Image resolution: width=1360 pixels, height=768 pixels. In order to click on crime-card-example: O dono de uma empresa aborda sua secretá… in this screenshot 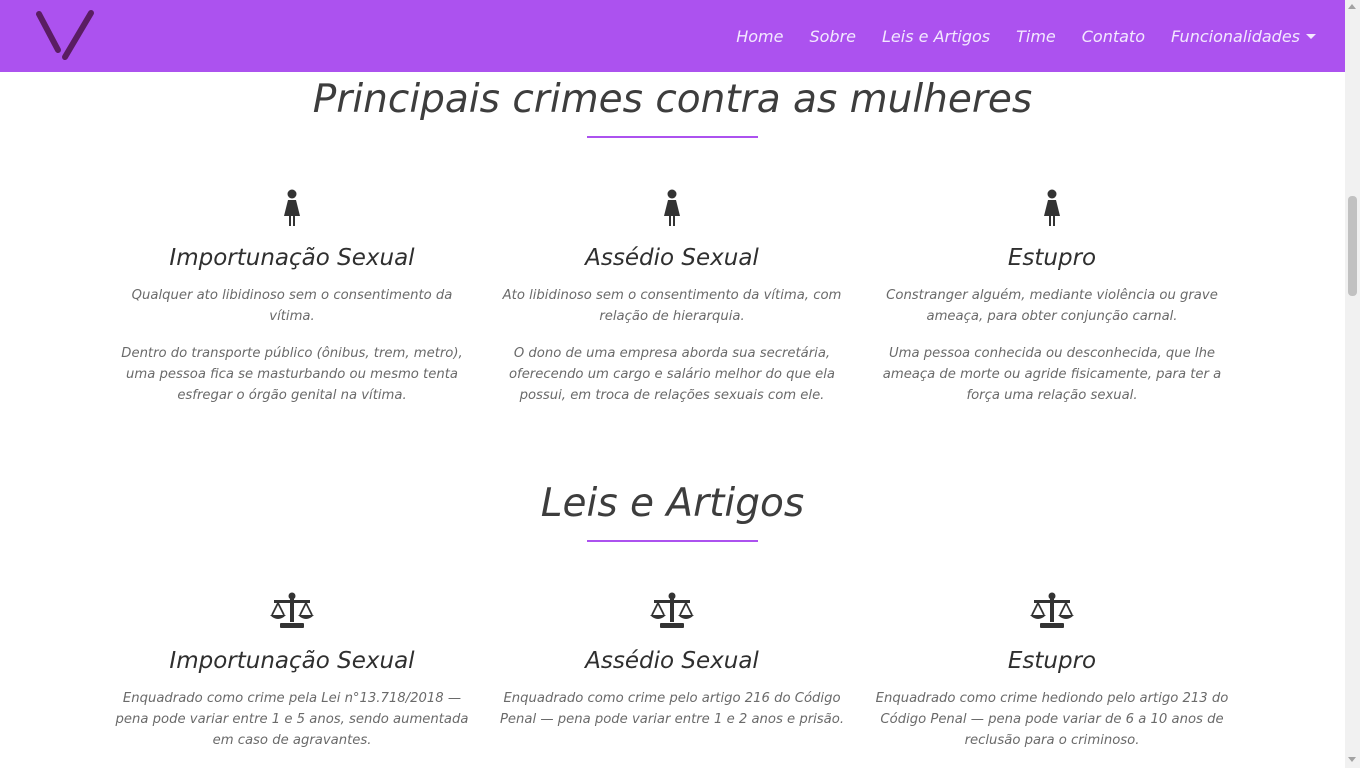, I will do `click(672, 374)`.